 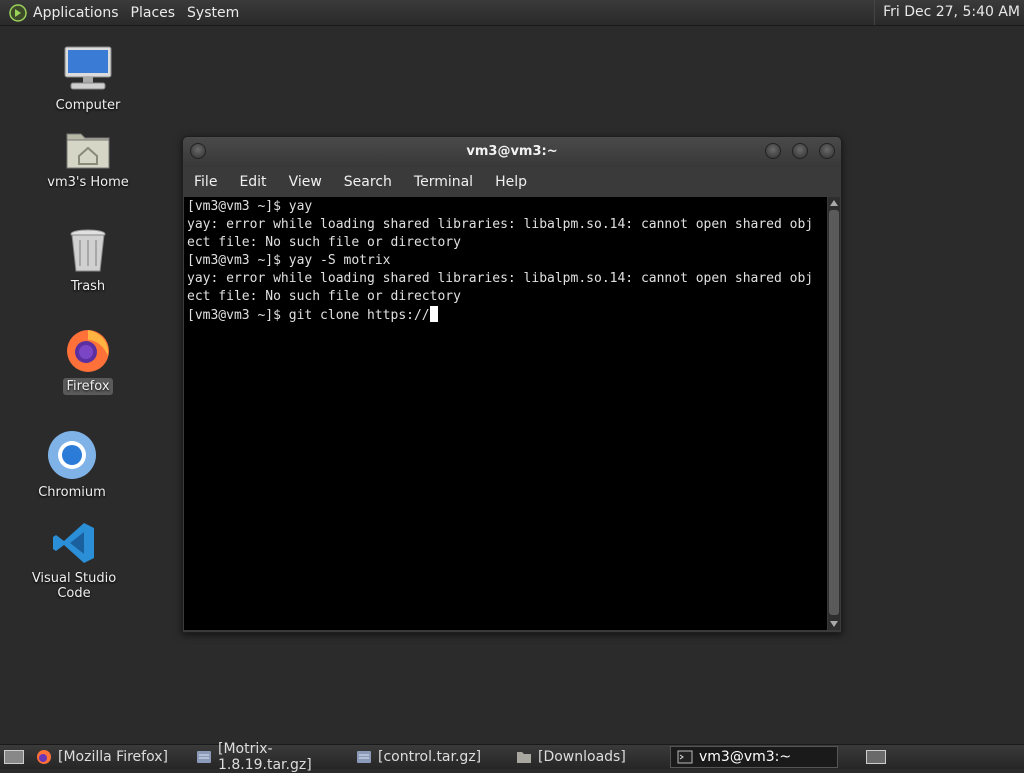 I want to click on places-menu: Places, so click(x=155, y=13).